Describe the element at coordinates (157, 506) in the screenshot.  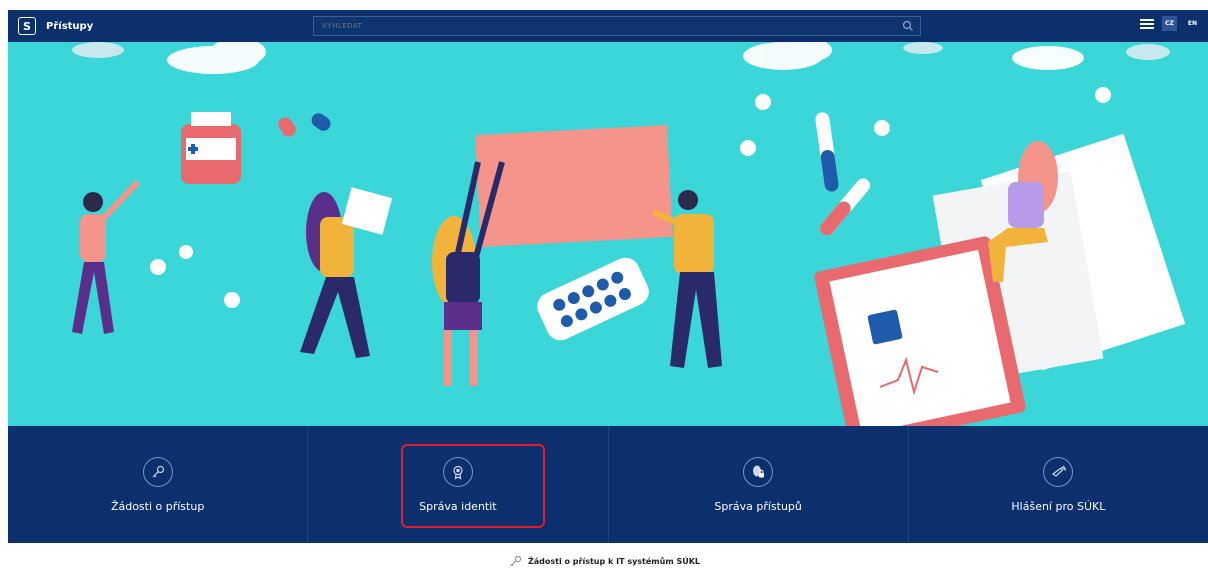
I see `tile-label: Žádosti o přístup` at that location.